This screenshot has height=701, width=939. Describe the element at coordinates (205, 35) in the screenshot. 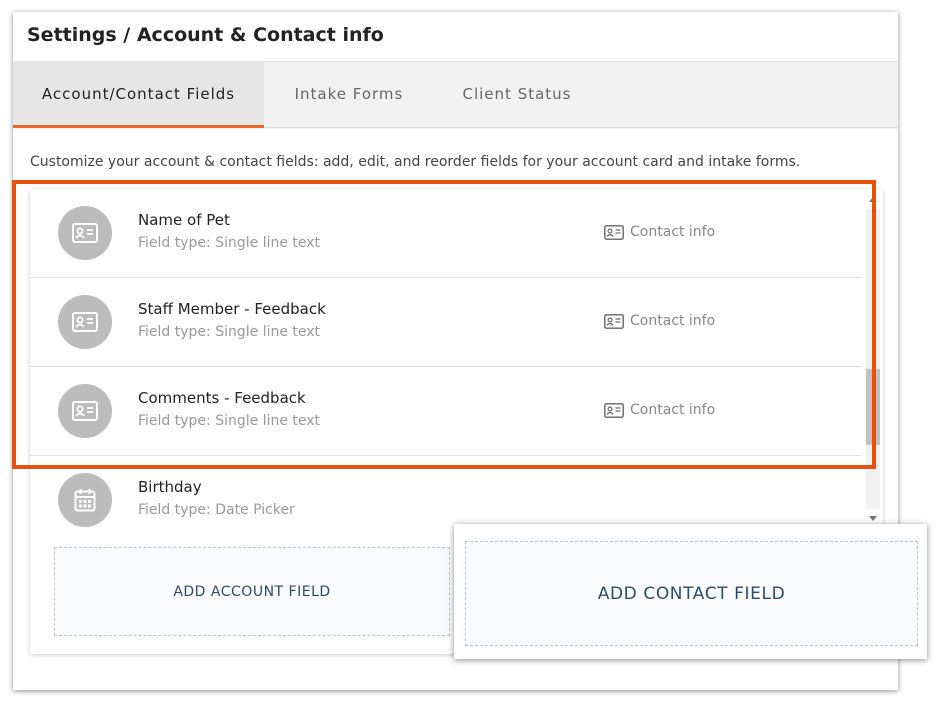

I see `page-title: Settings / Account & Contact info` at that location.